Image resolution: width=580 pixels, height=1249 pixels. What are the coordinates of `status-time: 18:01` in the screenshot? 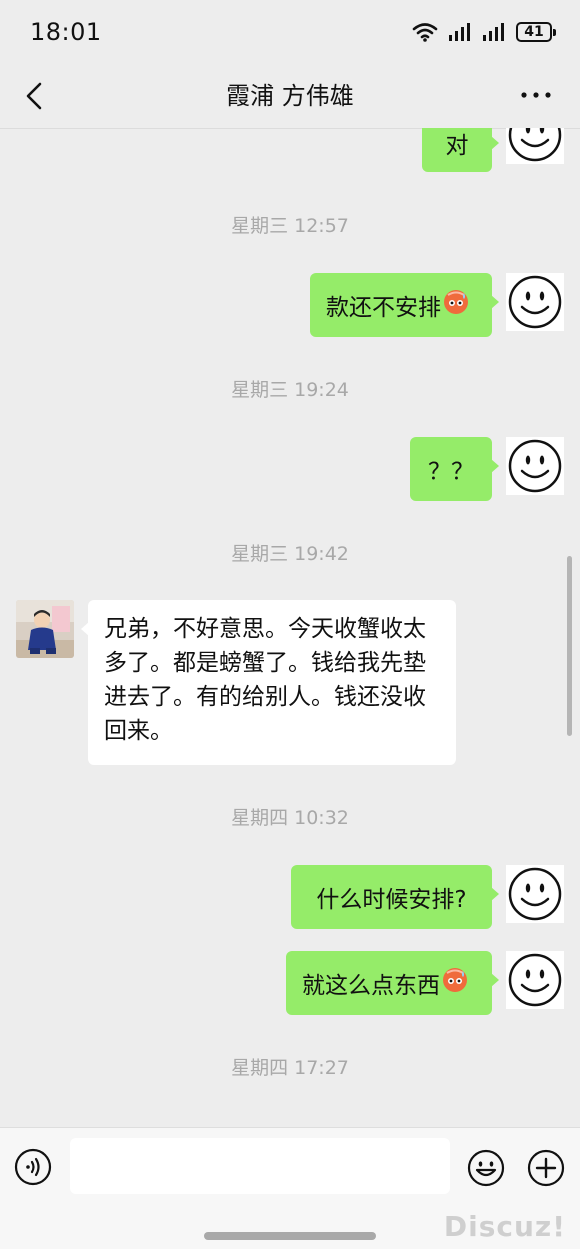 It's located at (66, 32).